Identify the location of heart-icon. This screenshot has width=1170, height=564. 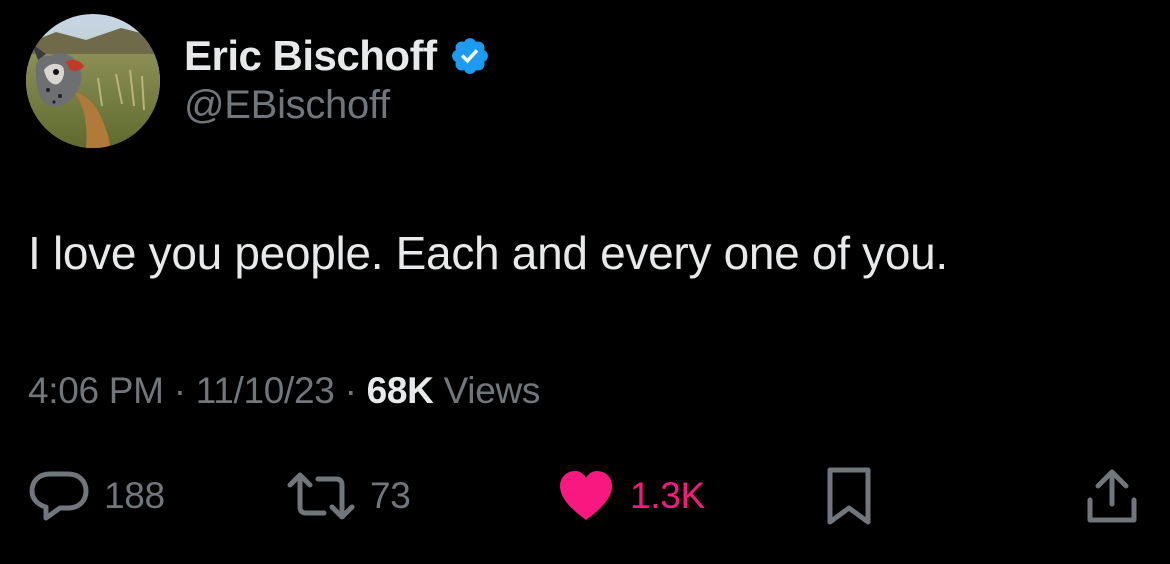
(586, 496).